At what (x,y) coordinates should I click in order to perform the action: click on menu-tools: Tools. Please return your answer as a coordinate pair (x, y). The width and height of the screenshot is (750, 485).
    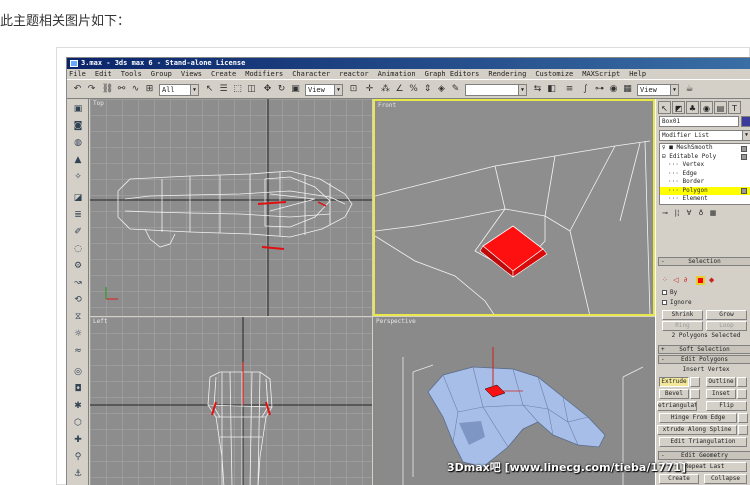
    Looking at the image, I should click on (130, 74).